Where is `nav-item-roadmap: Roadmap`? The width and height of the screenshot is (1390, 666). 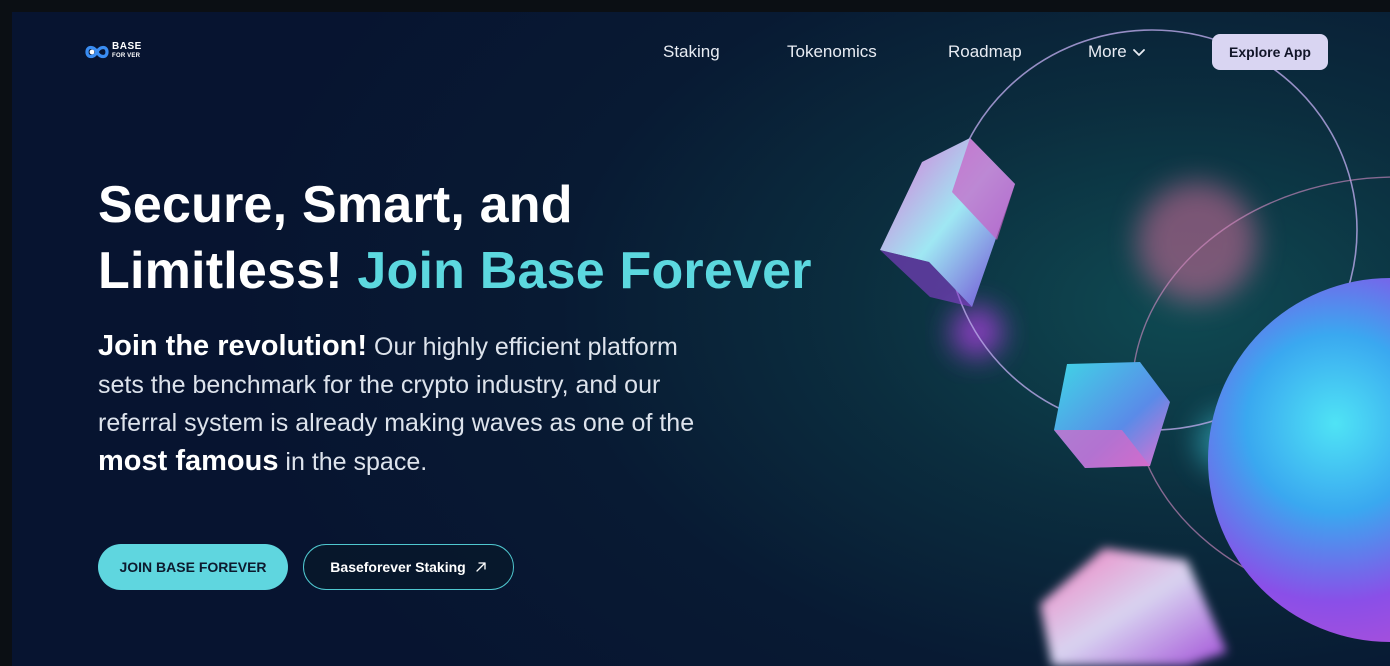 nav-item-roadmap: Roadmap is located at coordinates (985, 52).